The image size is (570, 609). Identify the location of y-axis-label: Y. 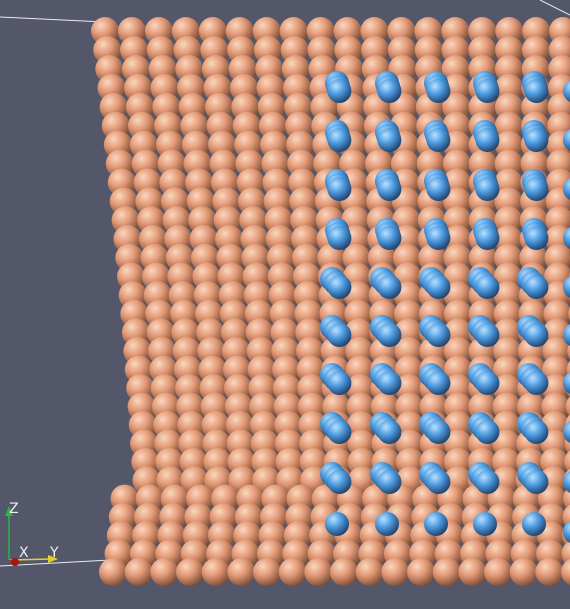
(54, 553).